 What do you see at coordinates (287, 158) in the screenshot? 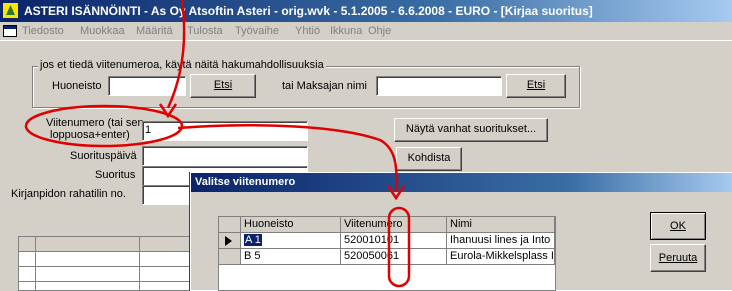
I see `annotation-arrow-right` at bounding box center [287, 158].